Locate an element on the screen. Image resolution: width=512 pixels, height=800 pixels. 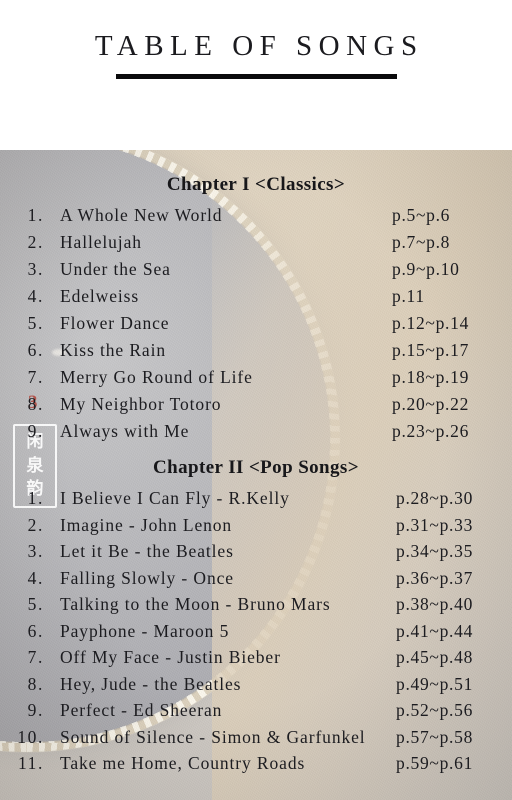
chapter-heading-two: Chapter II <Pop Songs> is located at coordinates (256, 467).